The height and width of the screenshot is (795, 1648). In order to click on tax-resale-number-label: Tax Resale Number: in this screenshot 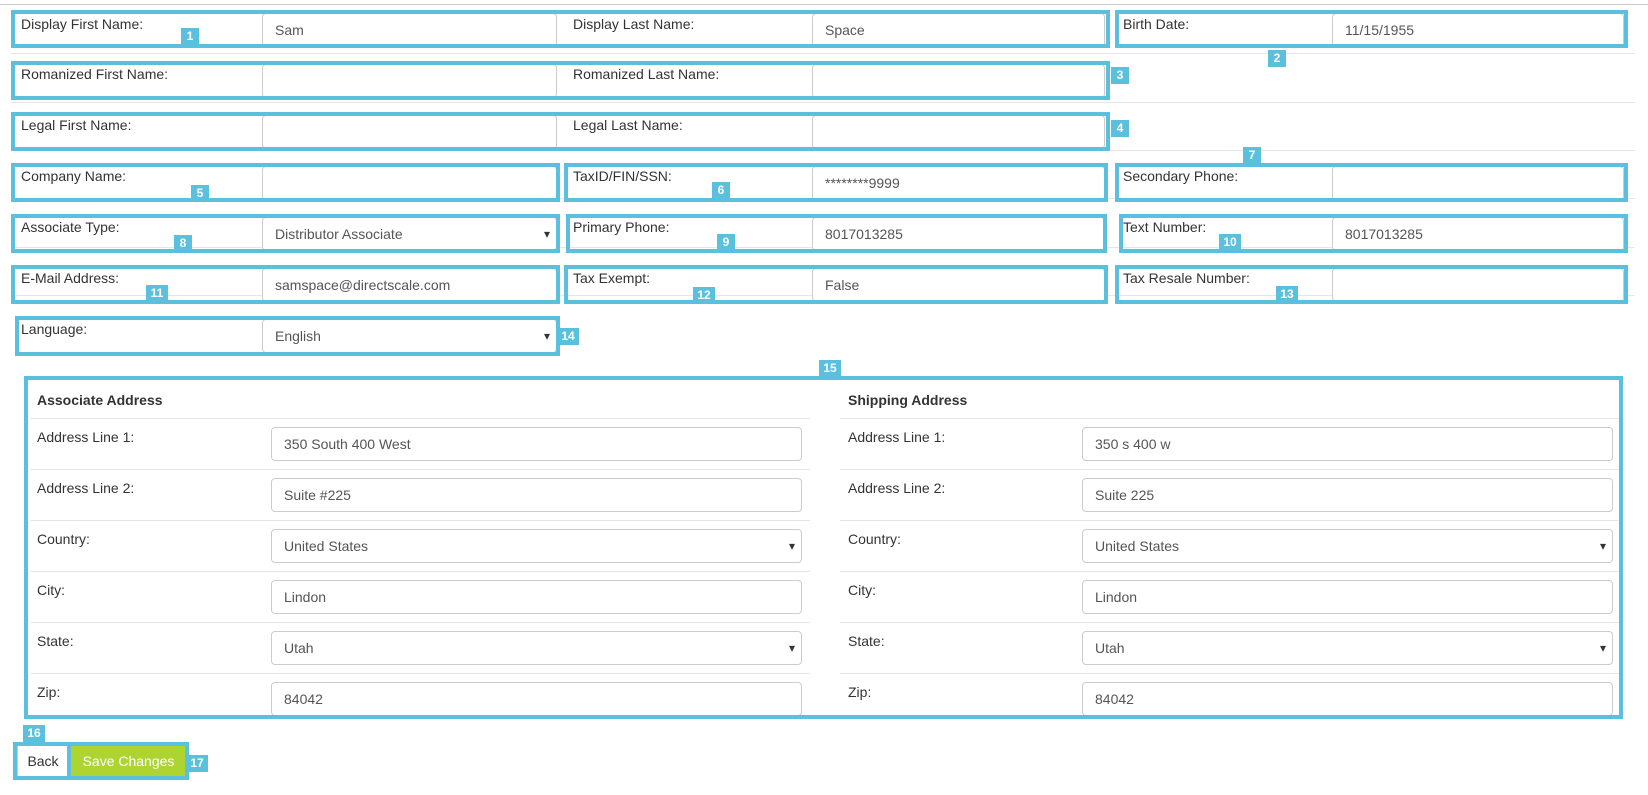, I will do `click(1186, 278)`.